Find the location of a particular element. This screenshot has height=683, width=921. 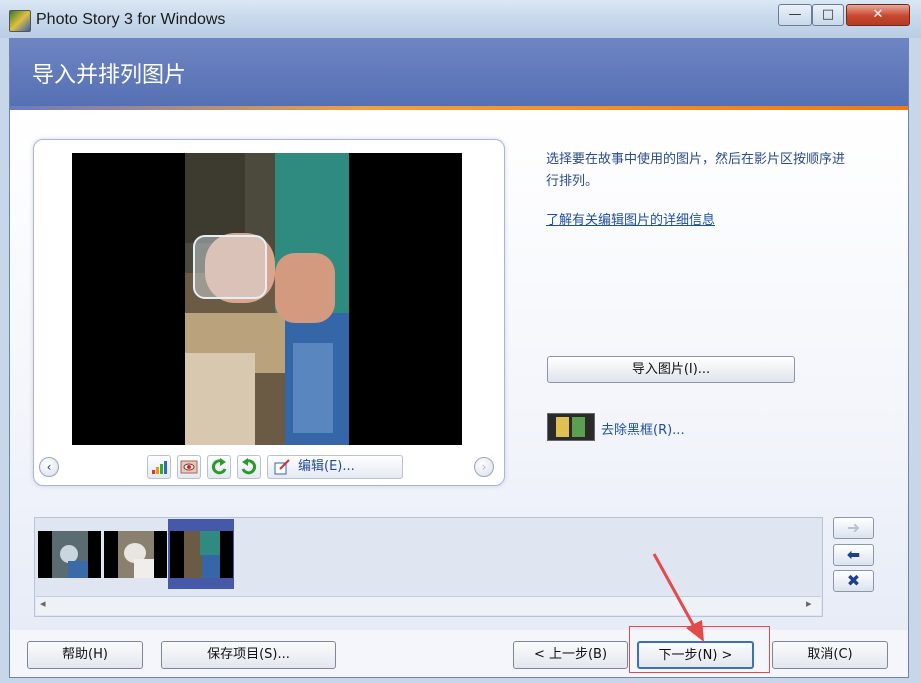

back-button: < 上一步(B) is located at coordinates (570, 655).